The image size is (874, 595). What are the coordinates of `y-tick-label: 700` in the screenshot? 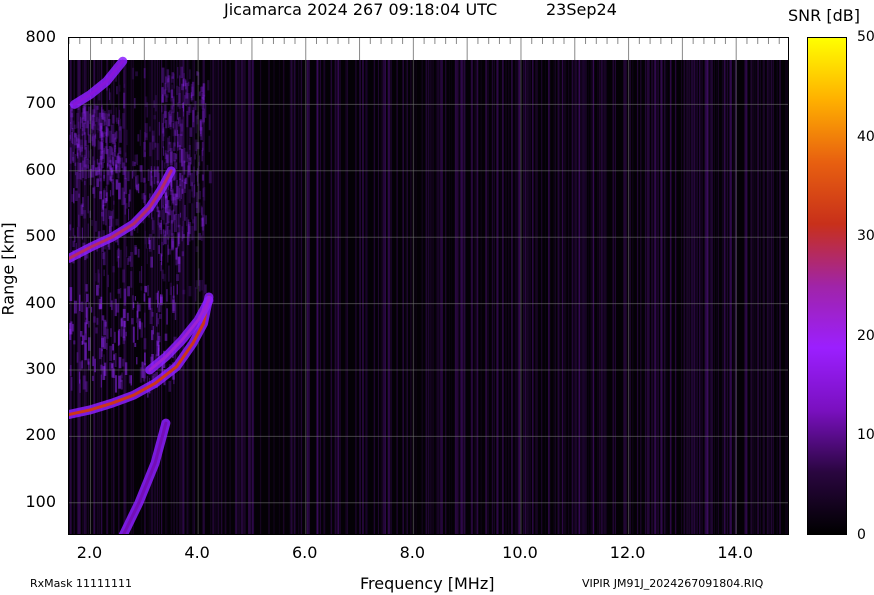 It's located at (40, 103).